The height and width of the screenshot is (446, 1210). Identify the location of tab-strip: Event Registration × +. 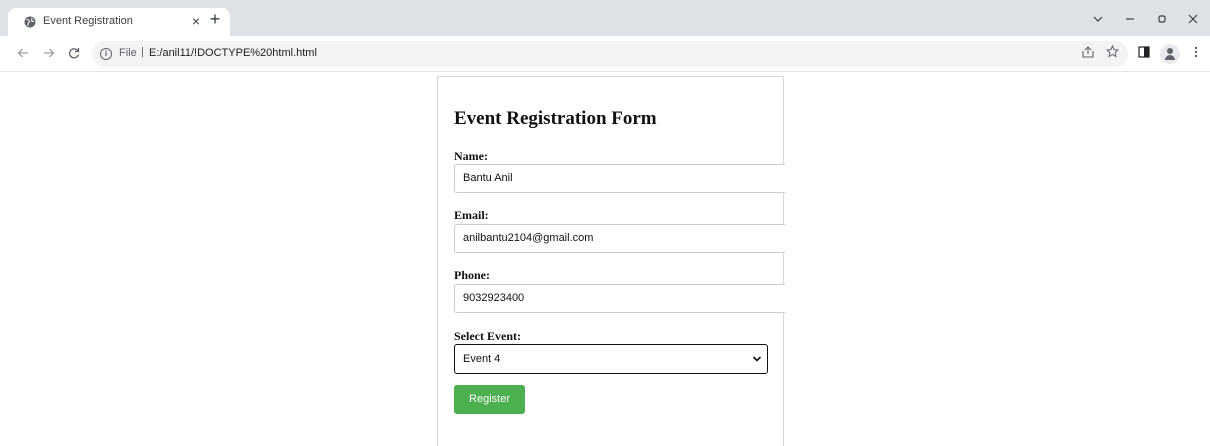
(605, 18).